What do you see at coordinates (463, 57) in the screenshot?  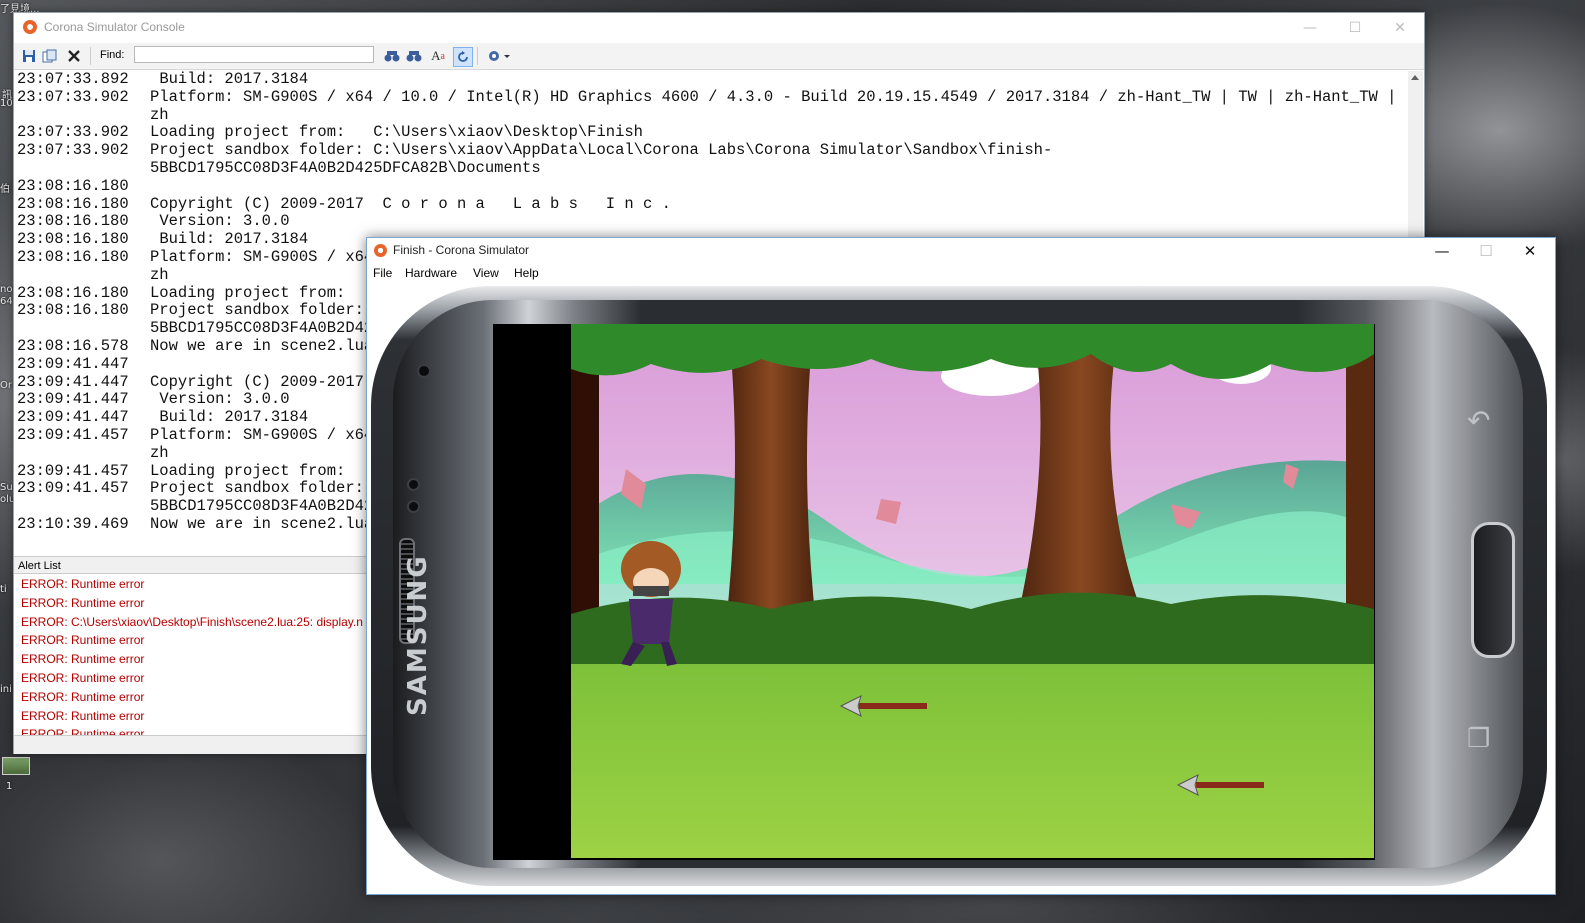 I see `wrap-icon` at bounding box center [463, 57].